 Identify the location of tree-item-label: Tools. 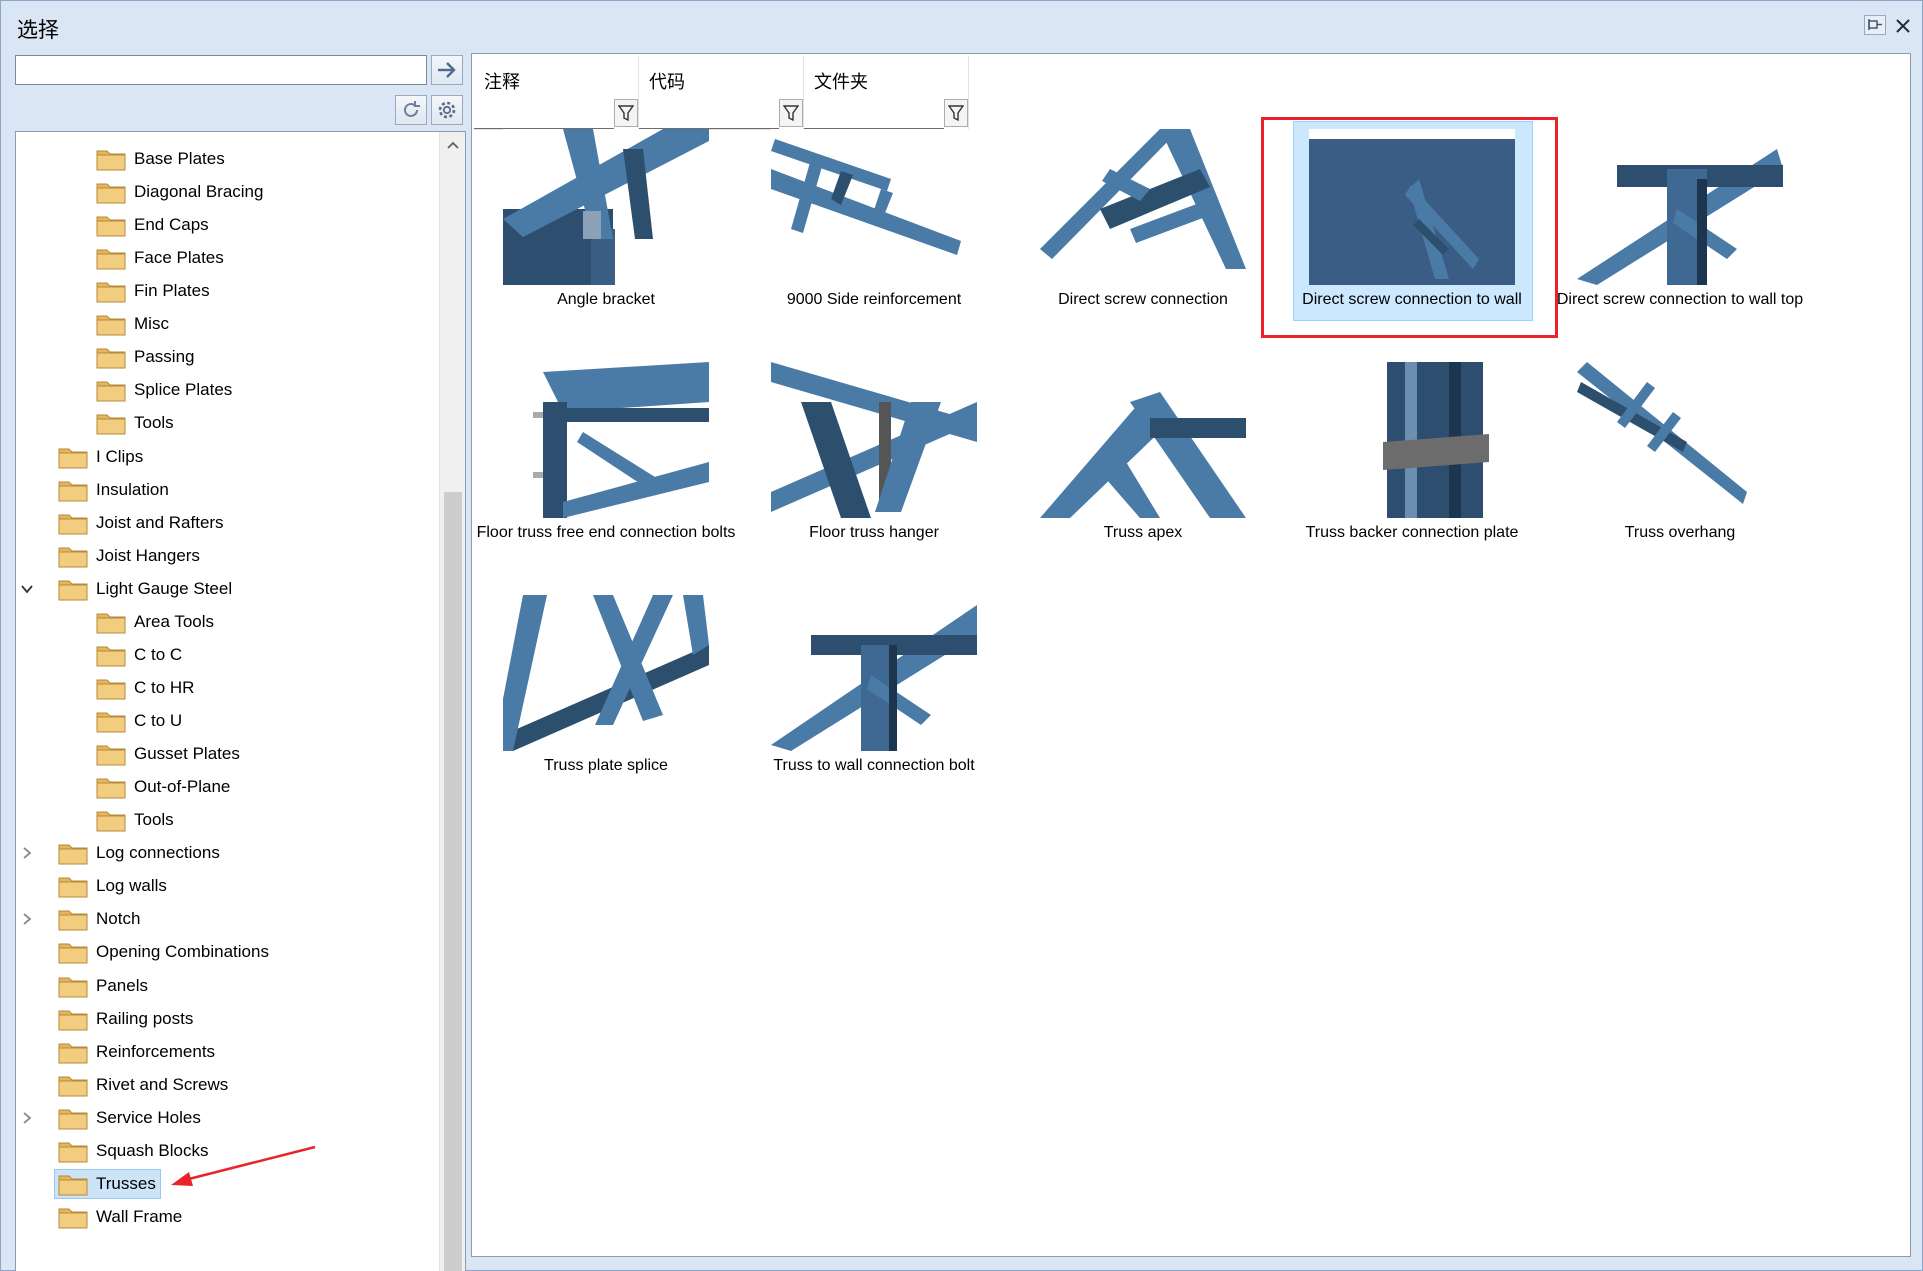
(154, 820).